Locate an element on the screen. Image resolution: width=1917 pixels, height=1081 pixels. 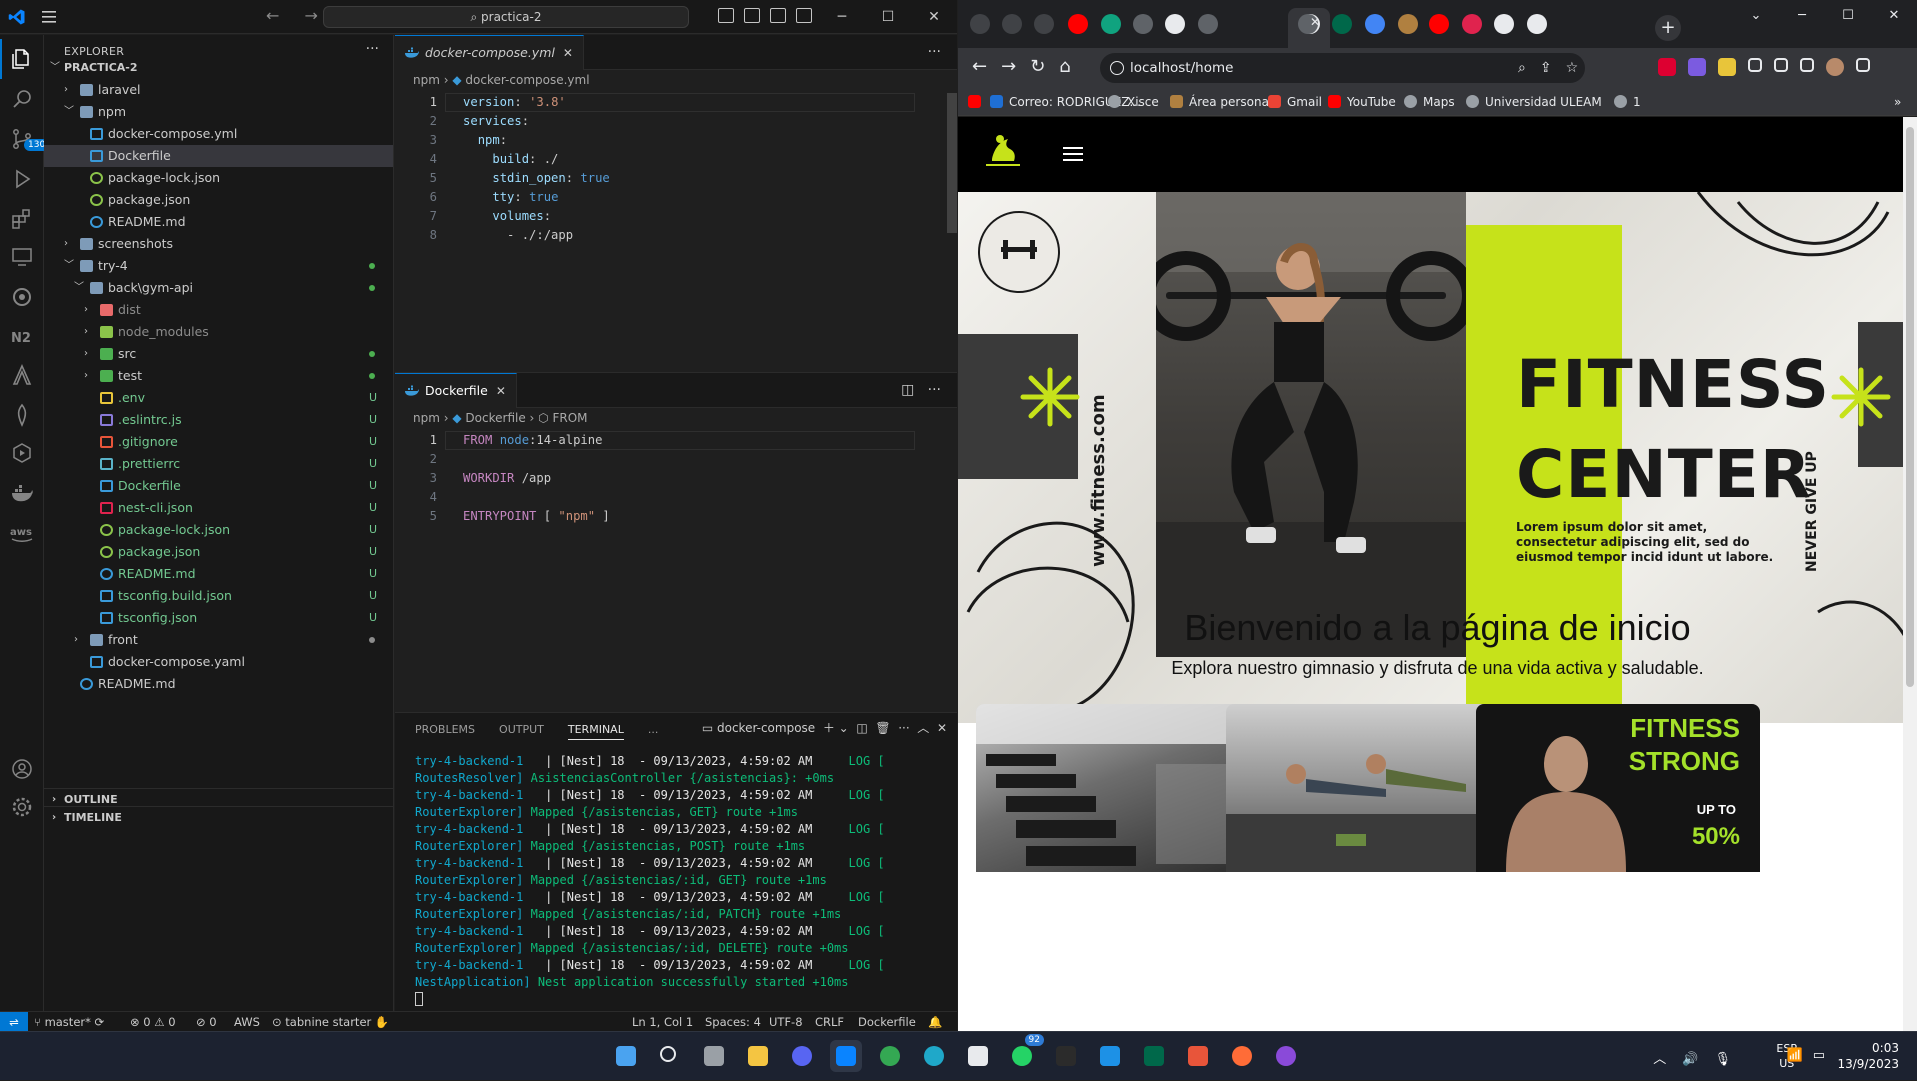
vue-devtools-icon is located at coordinates (1727, 67).